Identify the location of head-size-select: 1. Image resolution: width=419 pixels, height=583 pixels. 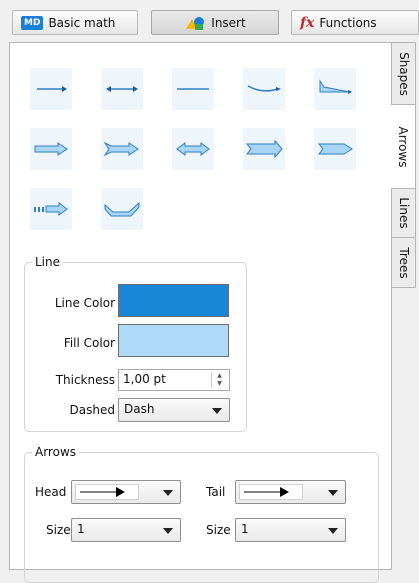
(126, 530).